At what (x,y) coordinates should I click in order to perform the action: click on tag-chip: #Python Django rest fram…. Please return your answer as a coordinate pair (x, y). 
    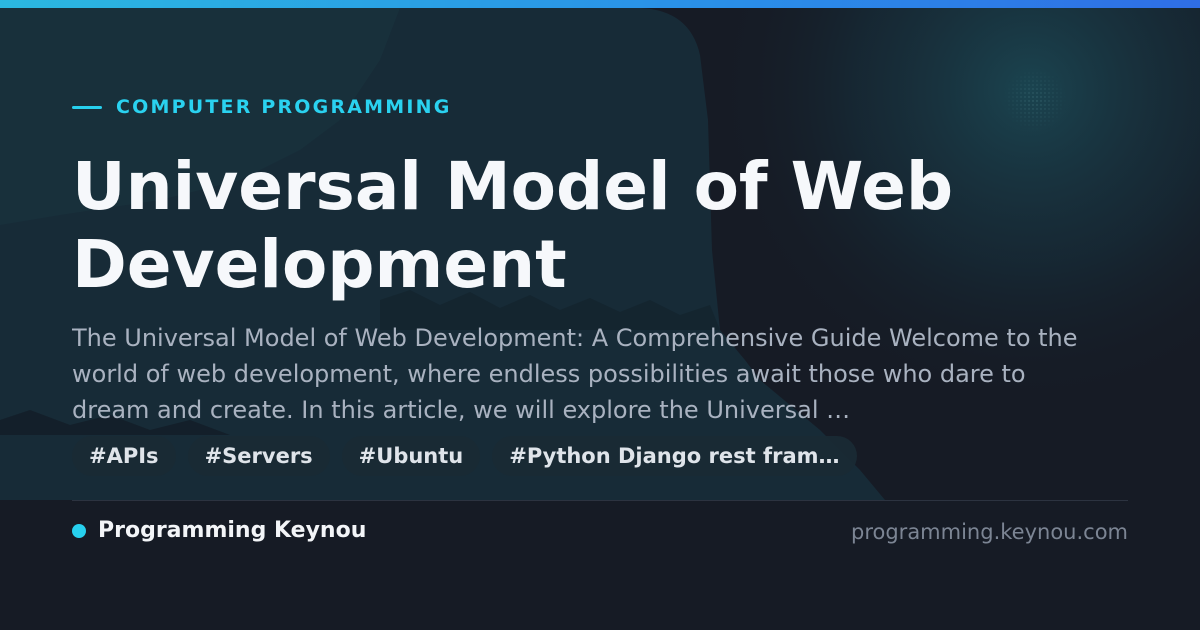
    Looking at the image, I should click on (674, 456).